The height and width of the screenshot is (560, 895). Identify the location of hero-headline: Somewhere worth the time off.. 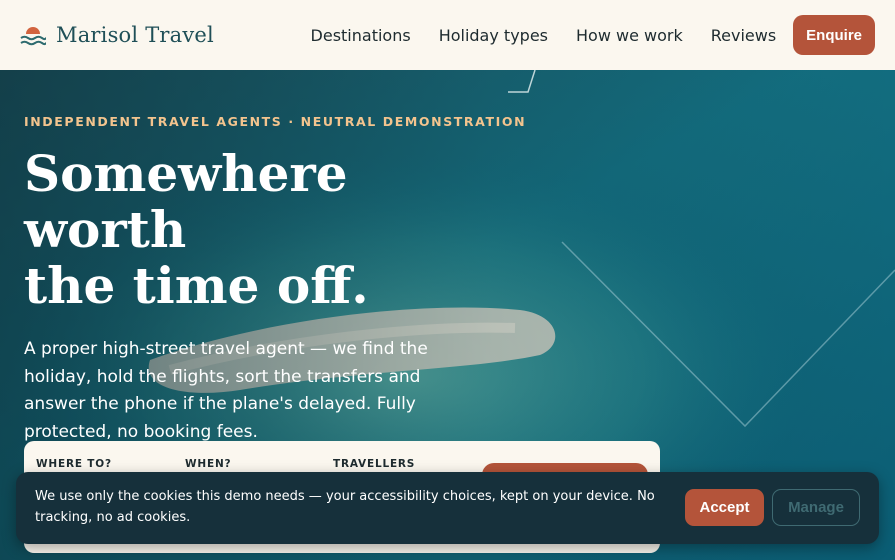
(234, 230).